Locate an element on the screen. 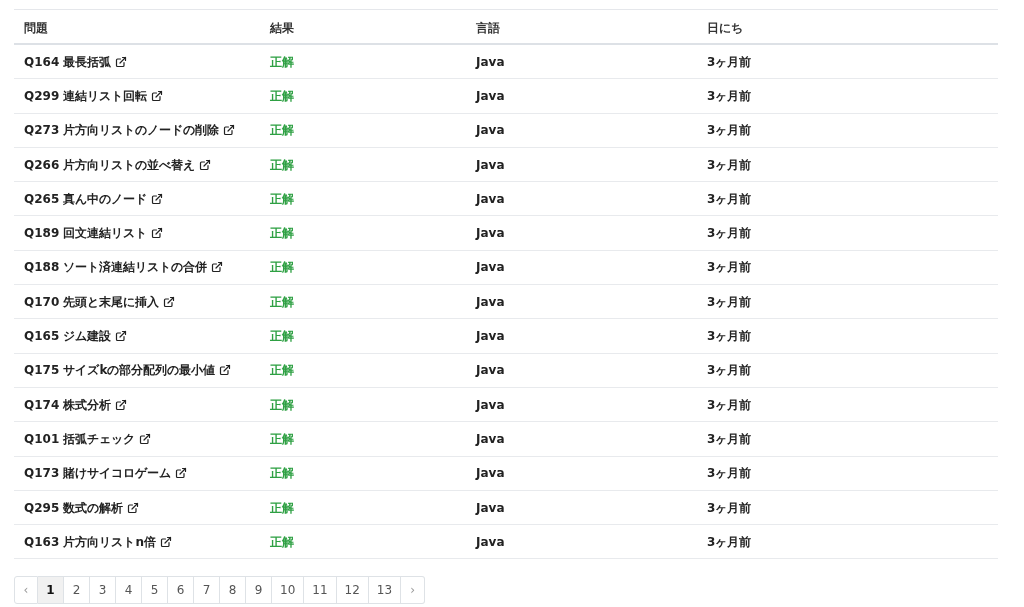 Image resolution: width=1024 pixels, height=607 pixels. problem-link: Q175 サイズkの部分配列の最小値 is located at coordinates (128, 370).